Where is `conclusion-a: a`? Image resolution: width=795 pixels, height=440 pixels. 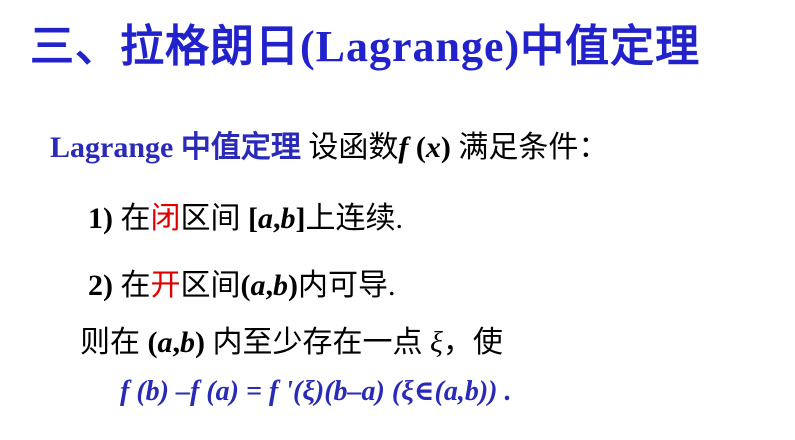
conclusion-a: a is located at coordinates (165, 342).